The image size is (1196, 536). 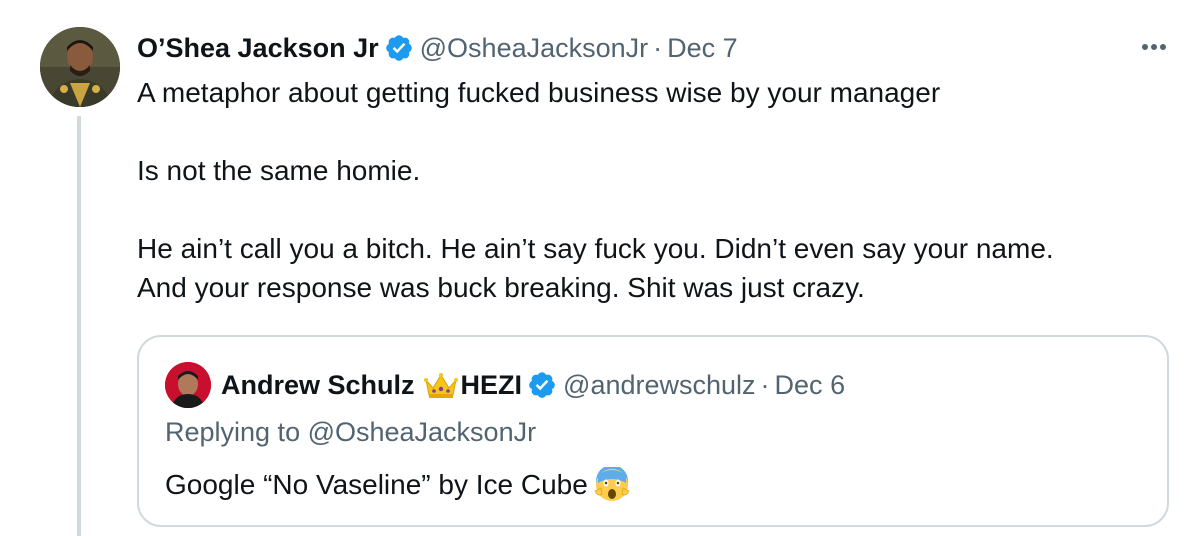 What do you see at coordinates (80, 67) in the screenshot?
I see `author-avatar` at bounding box center [80, 67].